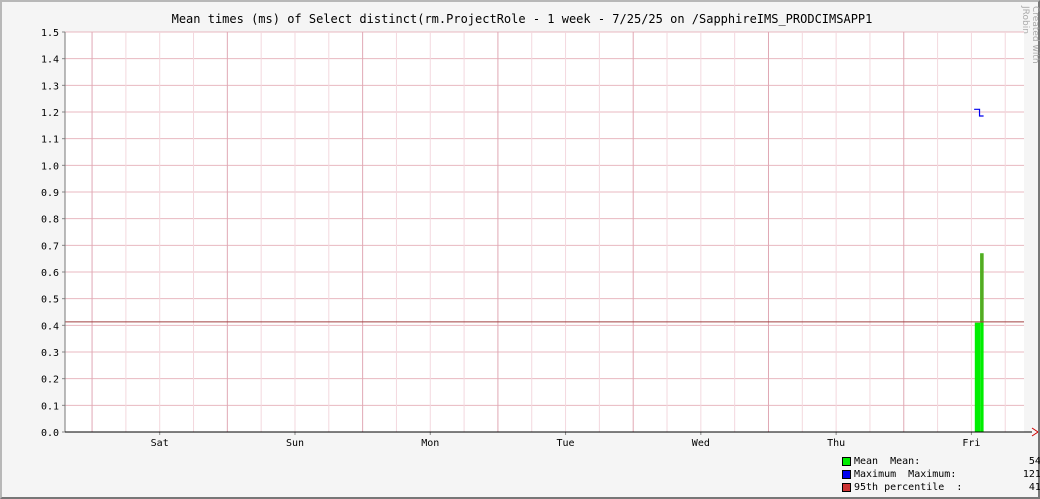 Image resolution: width=1040 pixels, height=499 pixels. Describe the element at coordinates (50, 113) in the screenshot. I see `y-tick-label: 1.2` at that location.